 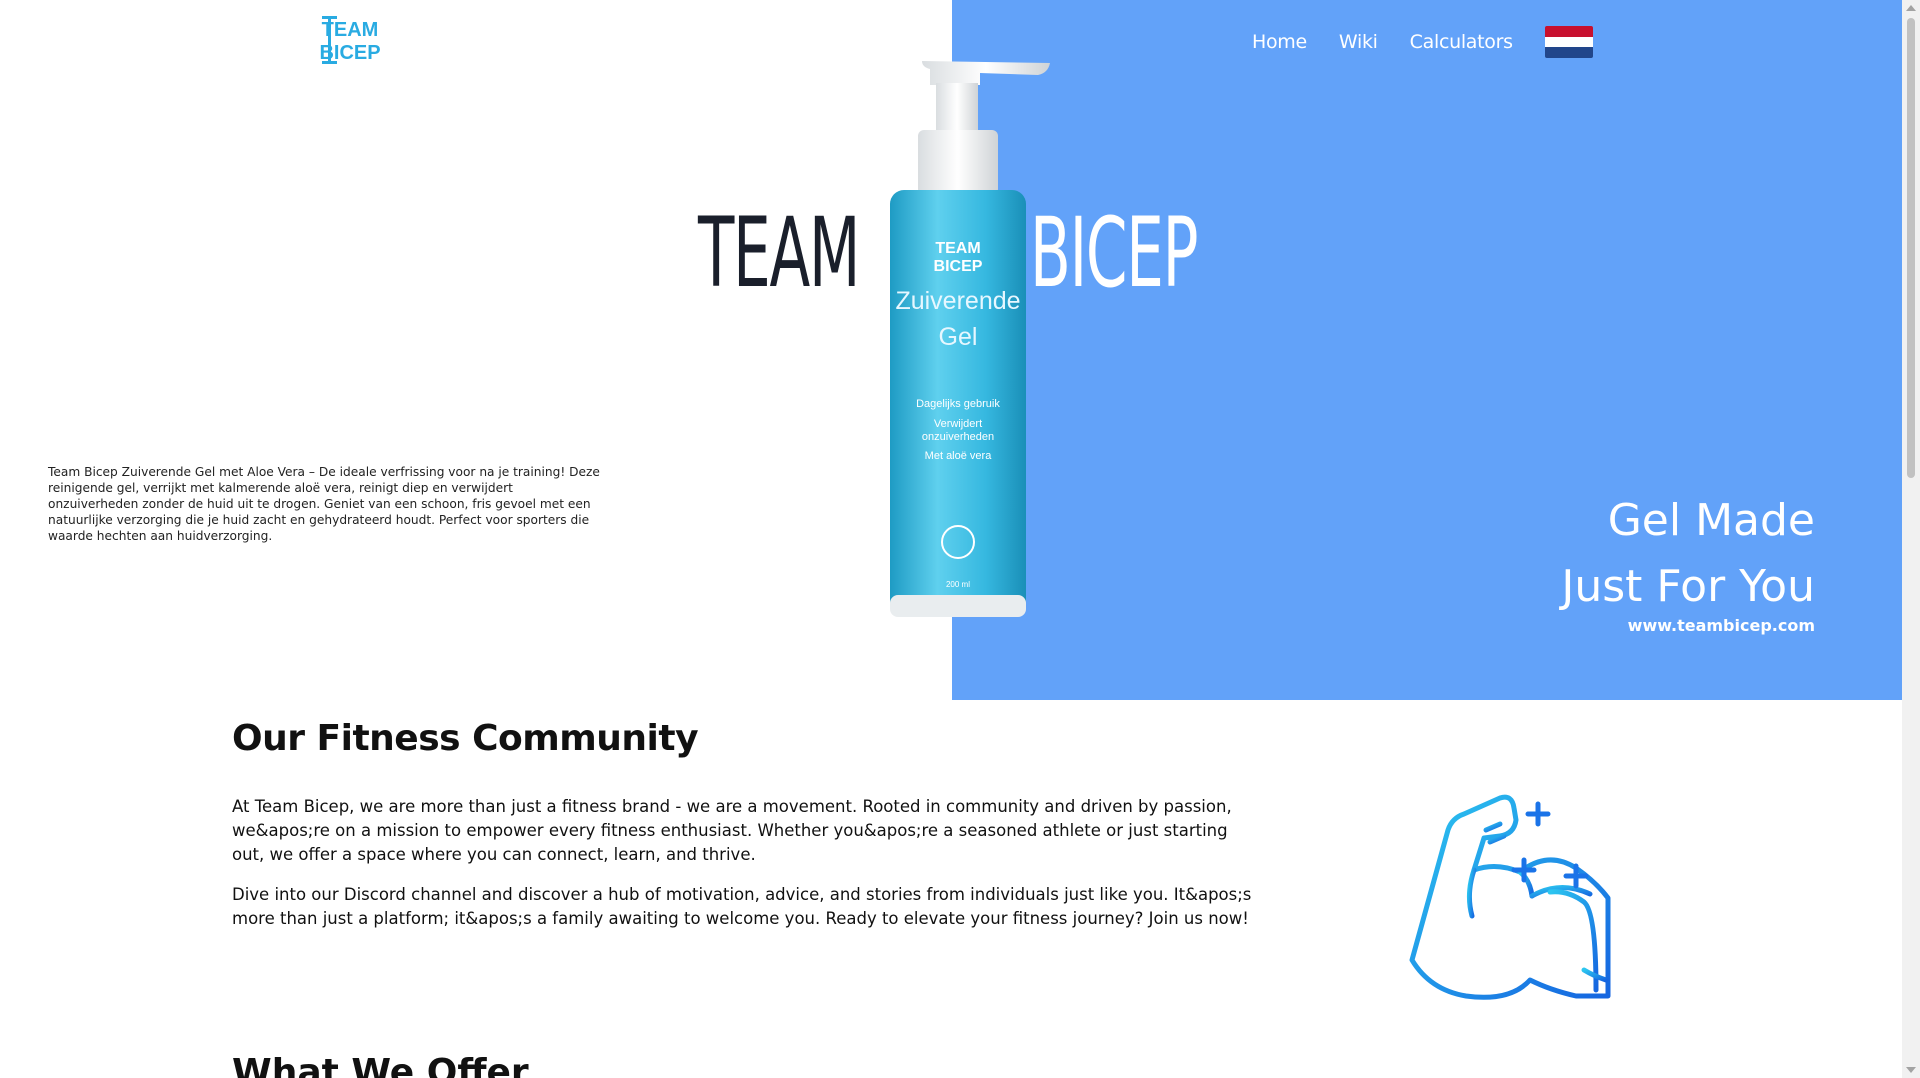 I want to click on page-scrollbar, so click(x=1911, y=539).